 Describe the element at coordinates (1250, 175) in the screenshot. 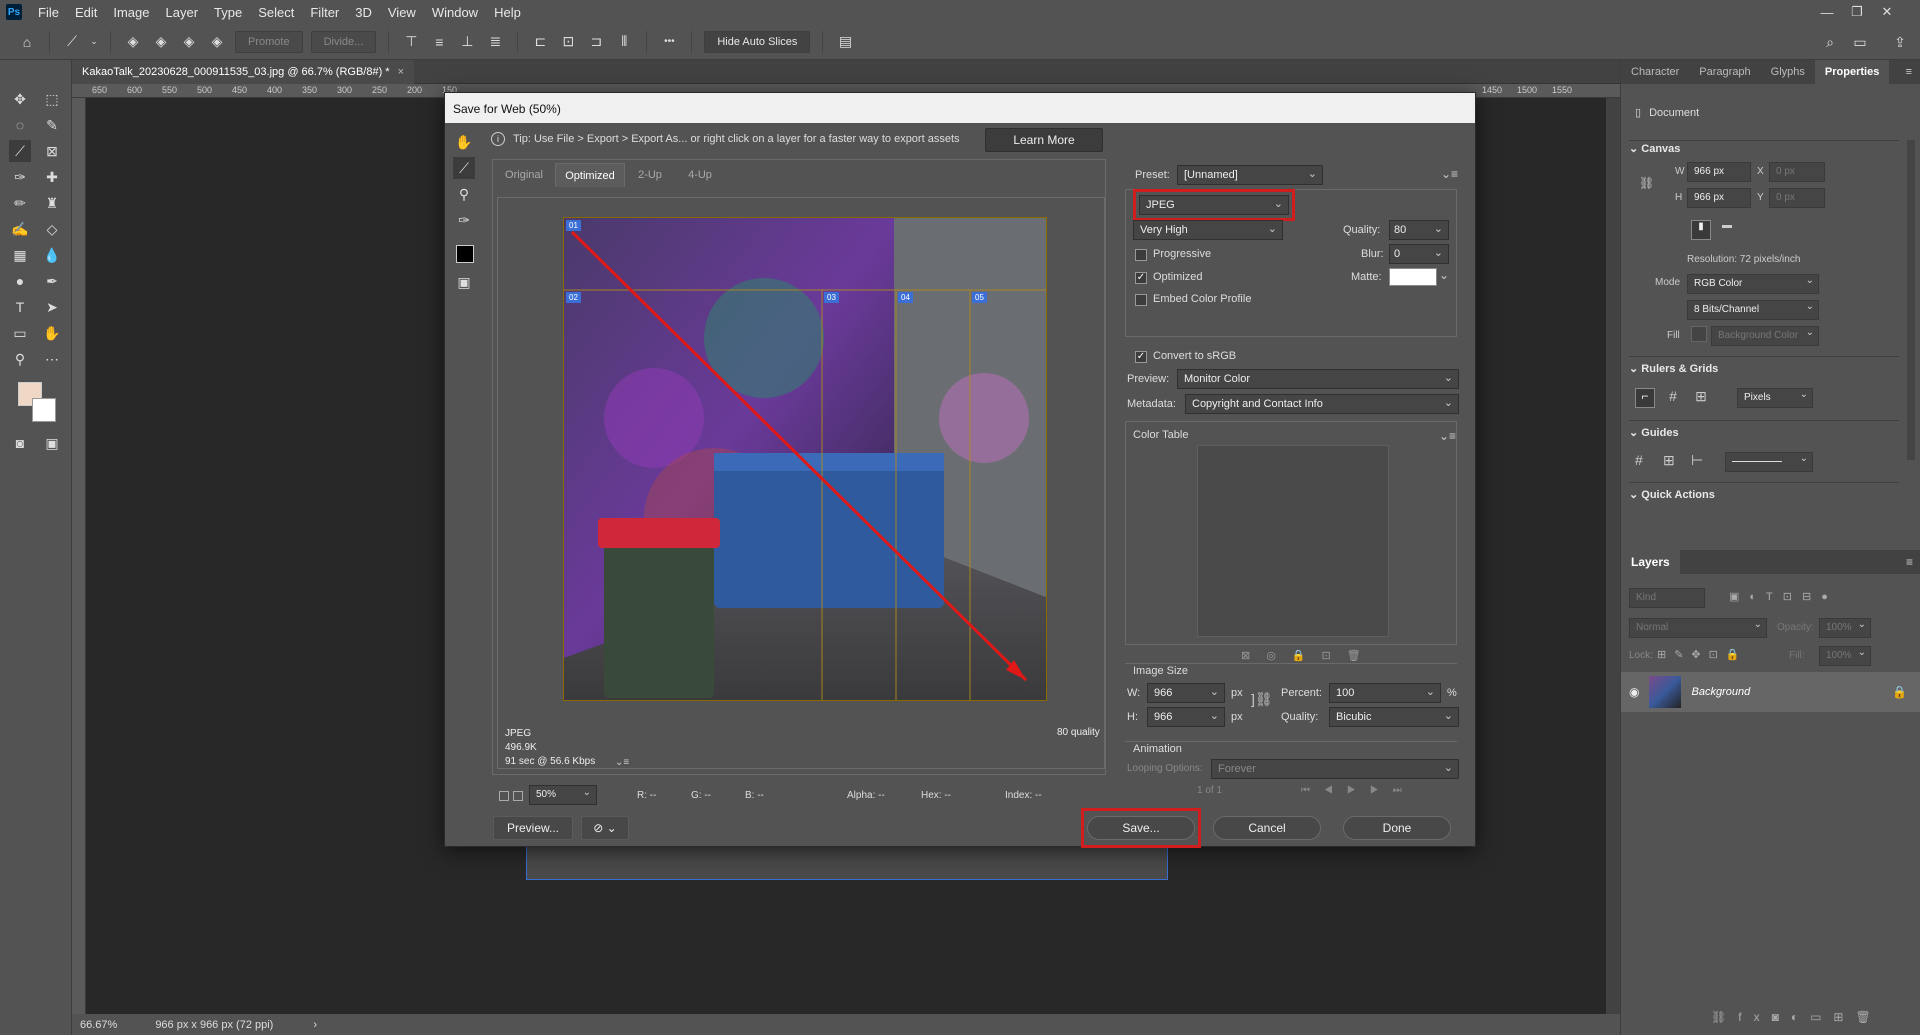

I see `preset-select: [Unnamed]` at that location.